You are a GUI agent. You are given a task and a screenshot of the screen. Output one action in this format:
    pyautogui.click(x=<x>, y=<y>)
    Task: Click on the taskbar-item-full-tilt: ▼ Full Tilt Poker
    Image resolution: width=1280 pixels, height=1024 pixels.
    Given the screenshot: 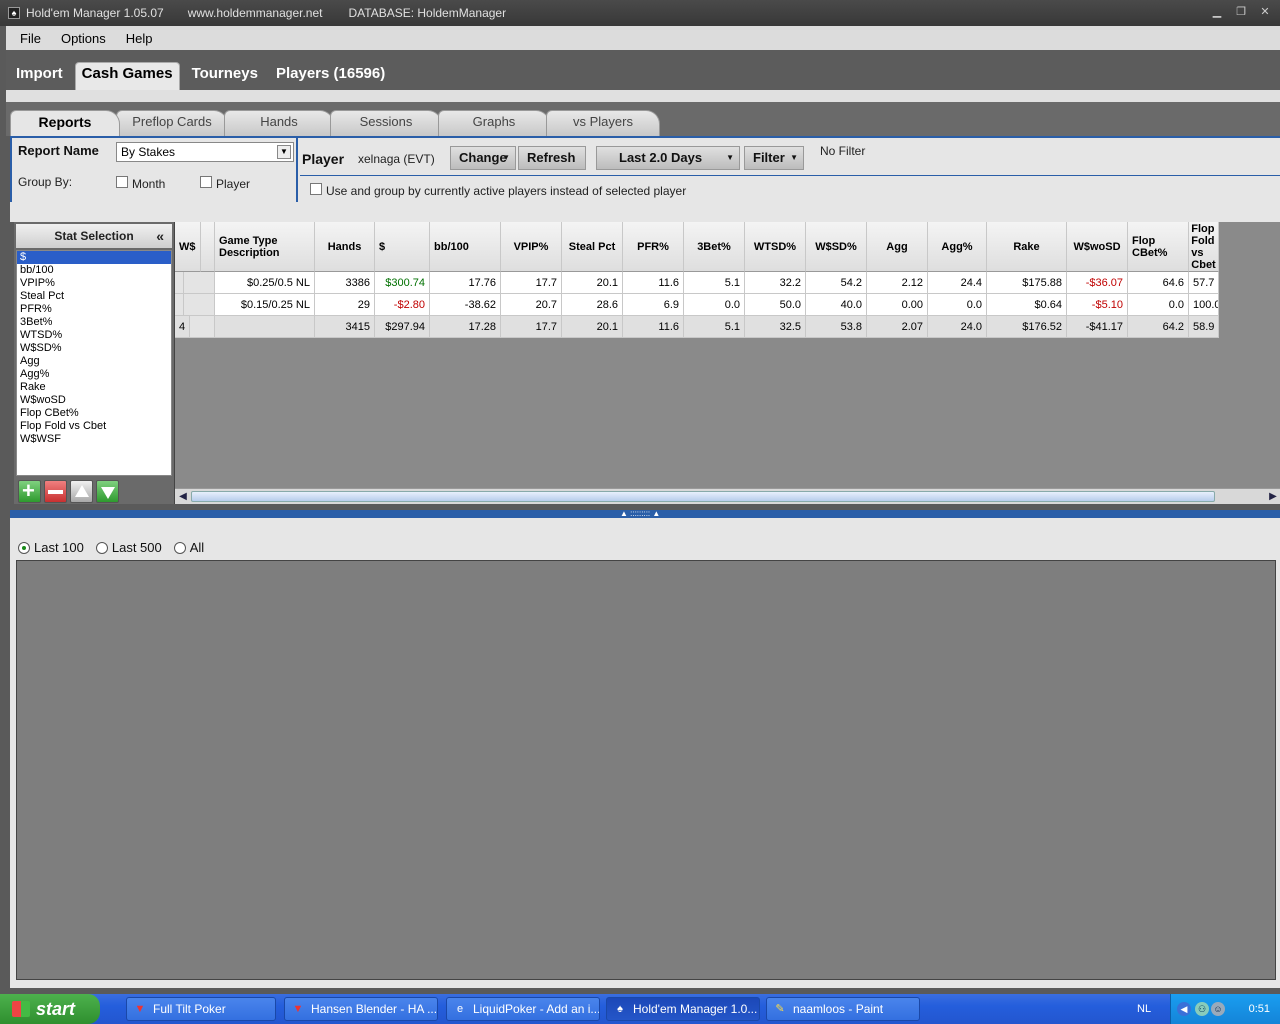 What is the action you would take?
    pyautogui.click(x=201, y=1009)
    